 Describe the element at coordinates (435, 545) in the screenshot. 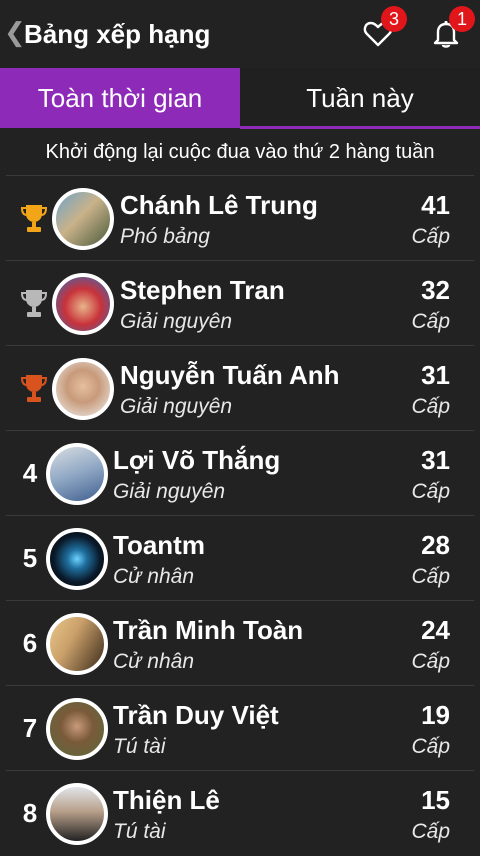

I see `player-level: 28` at that location.